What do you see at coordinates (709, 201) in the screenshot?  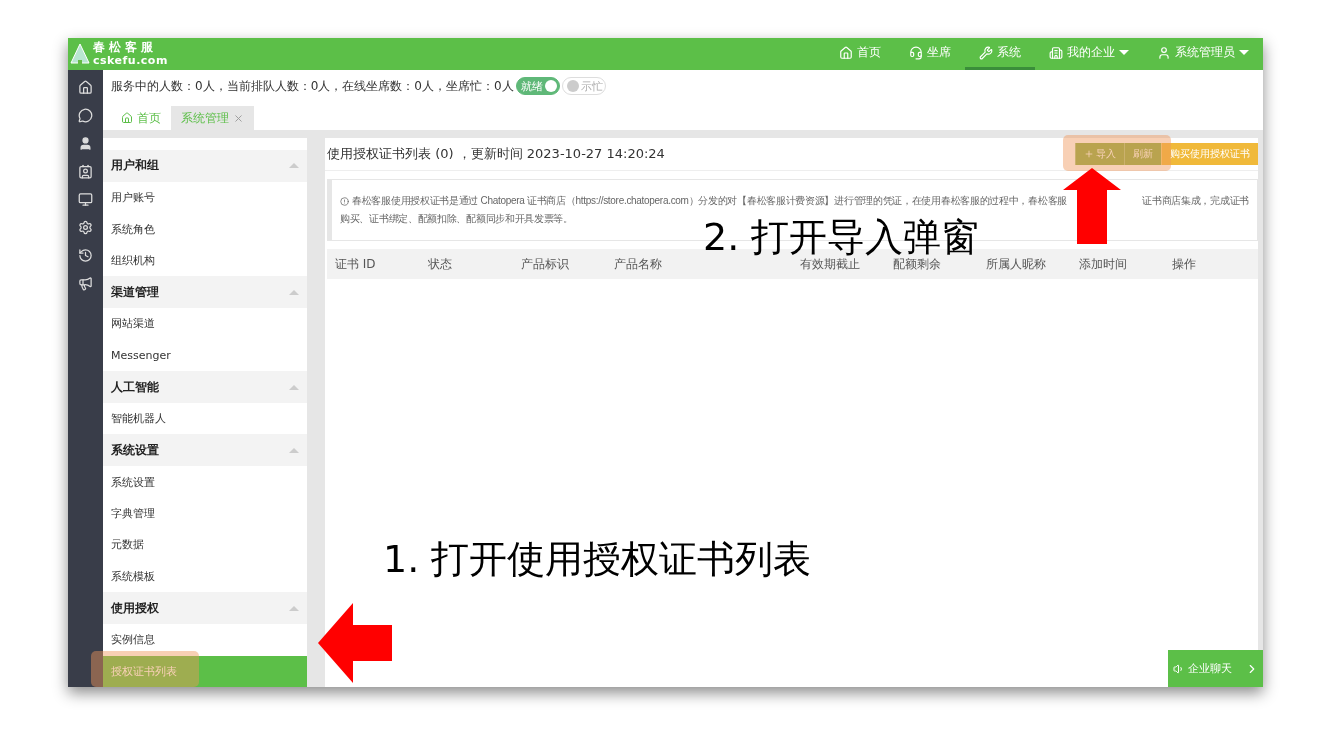 I see `notice-text: 春松客服使用授权证书是通过 Chatopera 证书商店（https://store.chatopera.com）分发的对【春松客服计费资源】进行管理的凭证，在使用春松客服的过程中，春松客服` at bounding box center [709, 201].